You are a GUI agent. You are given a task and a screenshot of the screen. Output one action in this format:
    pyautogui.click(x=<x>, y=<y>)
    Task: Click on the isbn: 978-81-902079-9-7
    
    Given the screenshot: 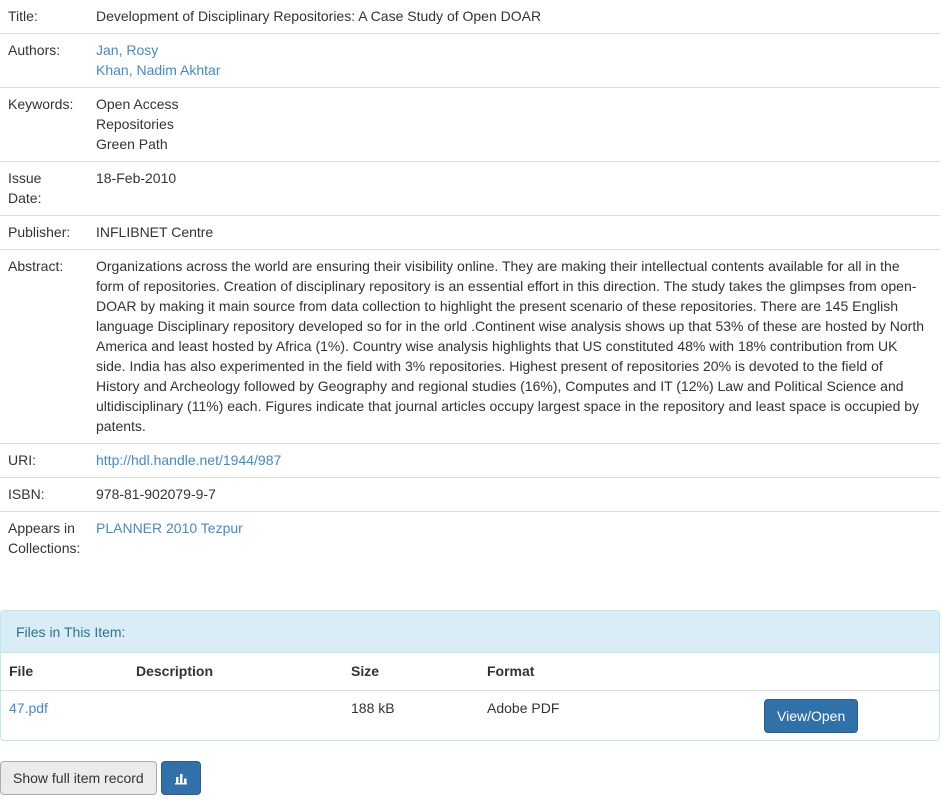 What is the action you would take?
    pyautogui.click(x=514, y=494)
    